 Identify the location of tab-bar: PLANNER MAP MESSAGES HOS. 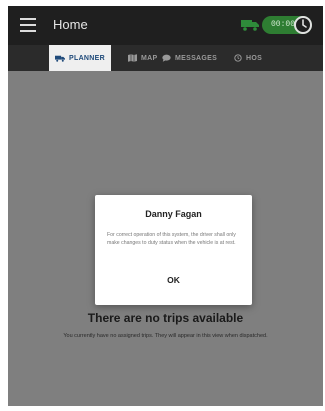
(165, 58).